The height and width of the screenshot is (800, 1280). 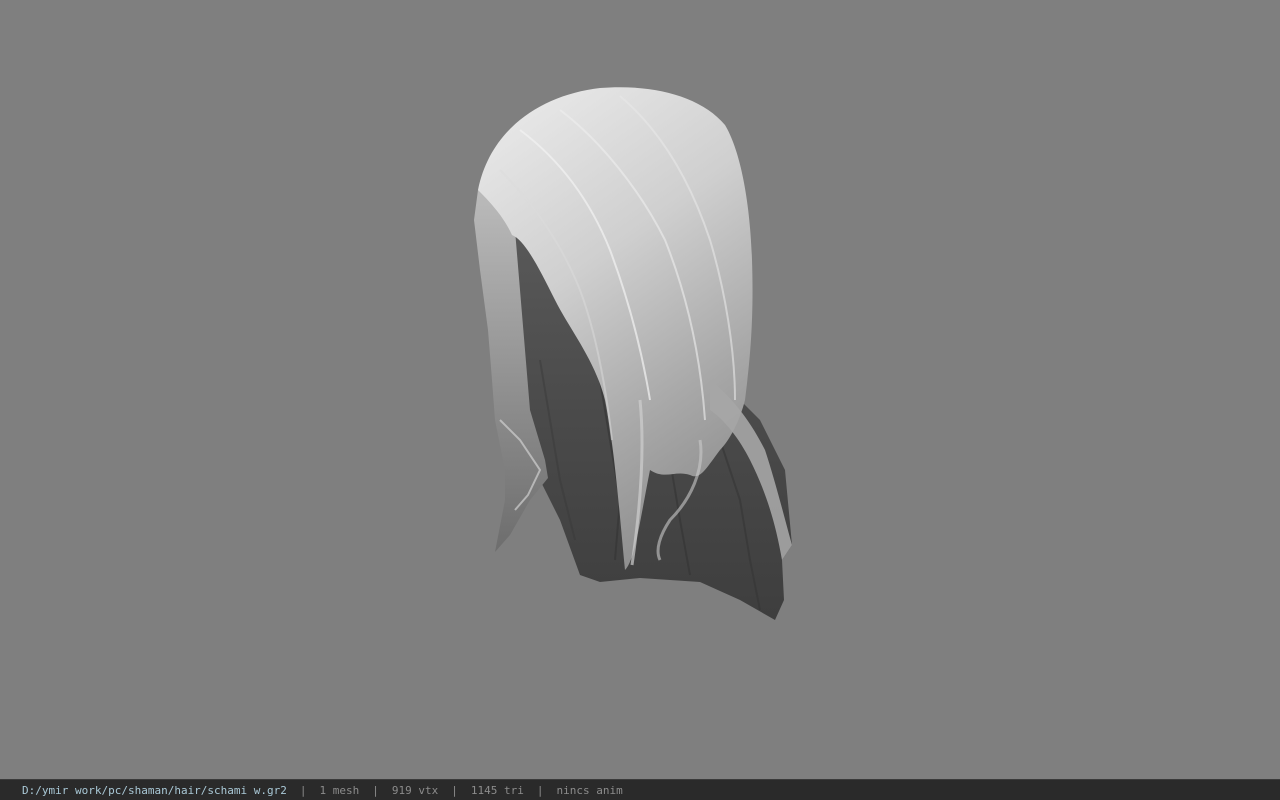 I want to click on mesh-count: 1 mesh, so click(x=339, y=790).